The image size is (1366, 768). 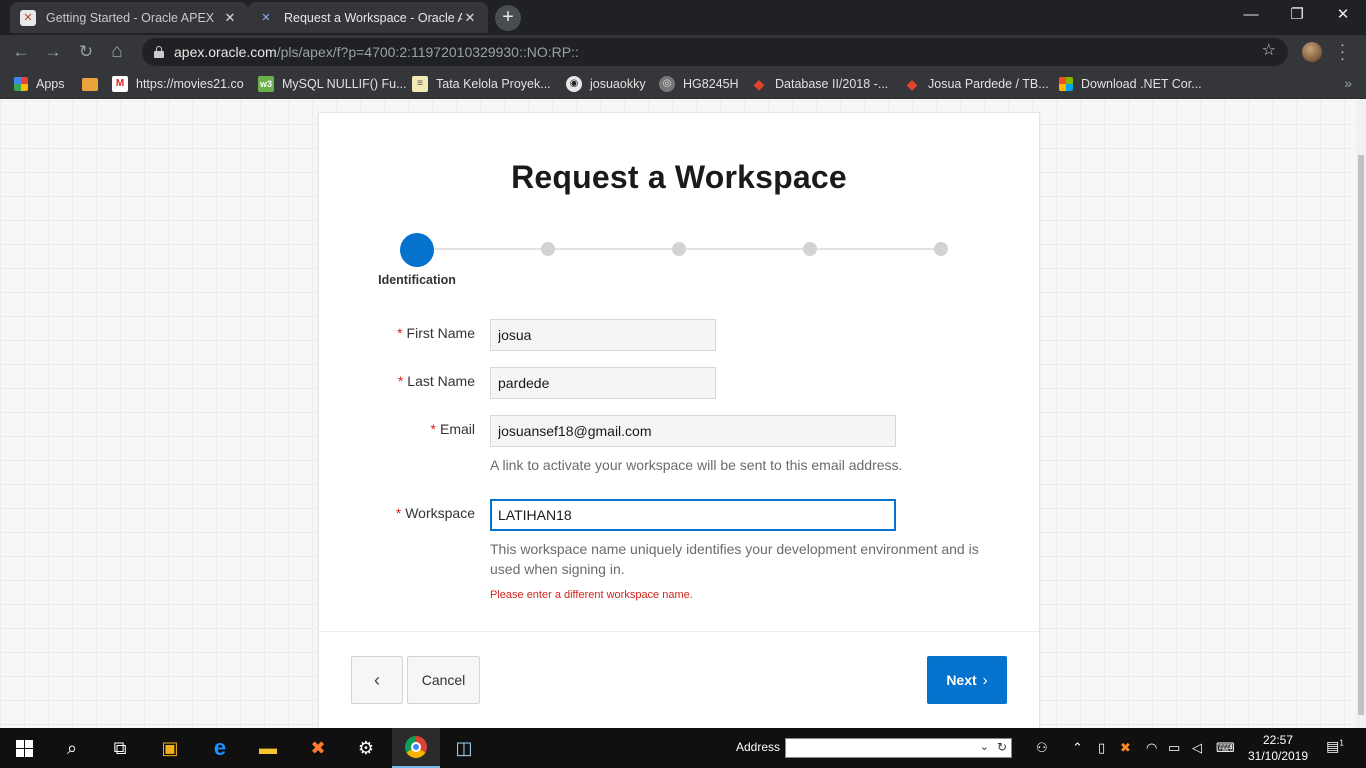 I want to click on first-name-input, so click(x=603, y=335).